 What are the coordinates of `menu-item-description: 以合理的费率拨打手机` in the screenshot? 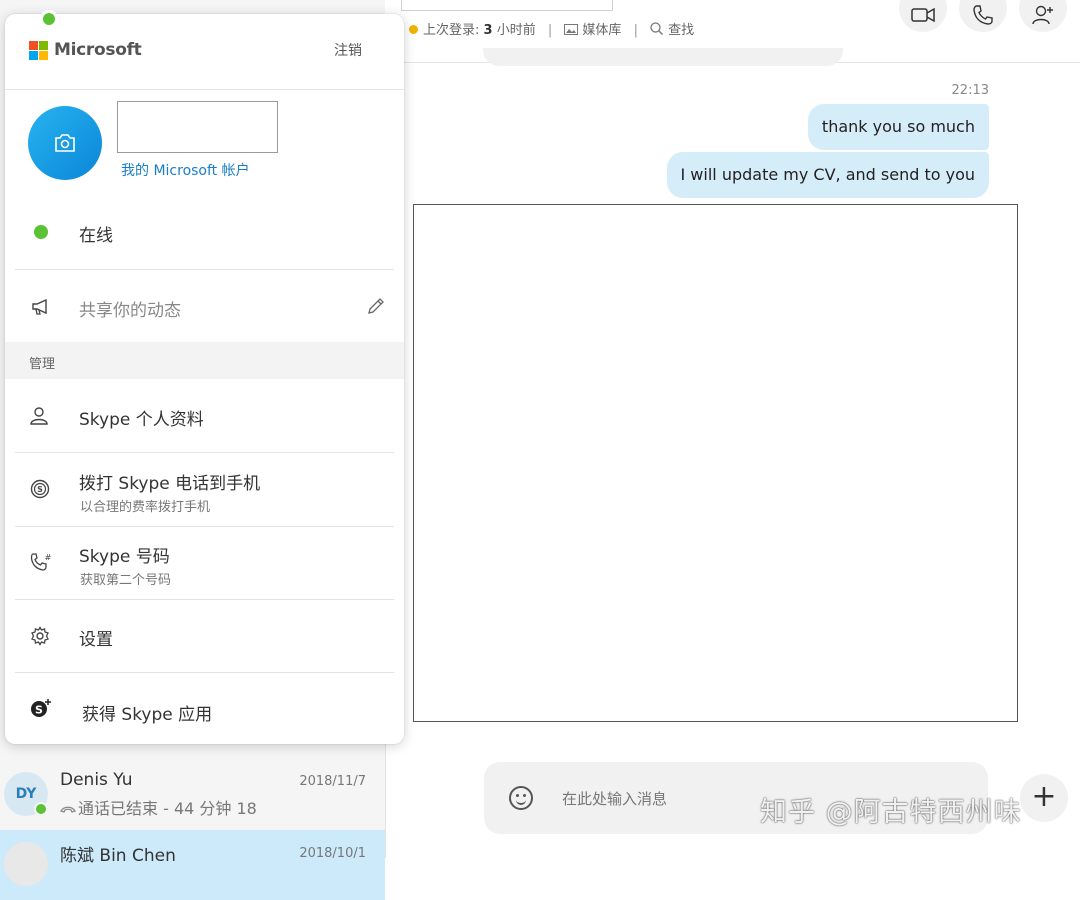 It's located at (145, 507).